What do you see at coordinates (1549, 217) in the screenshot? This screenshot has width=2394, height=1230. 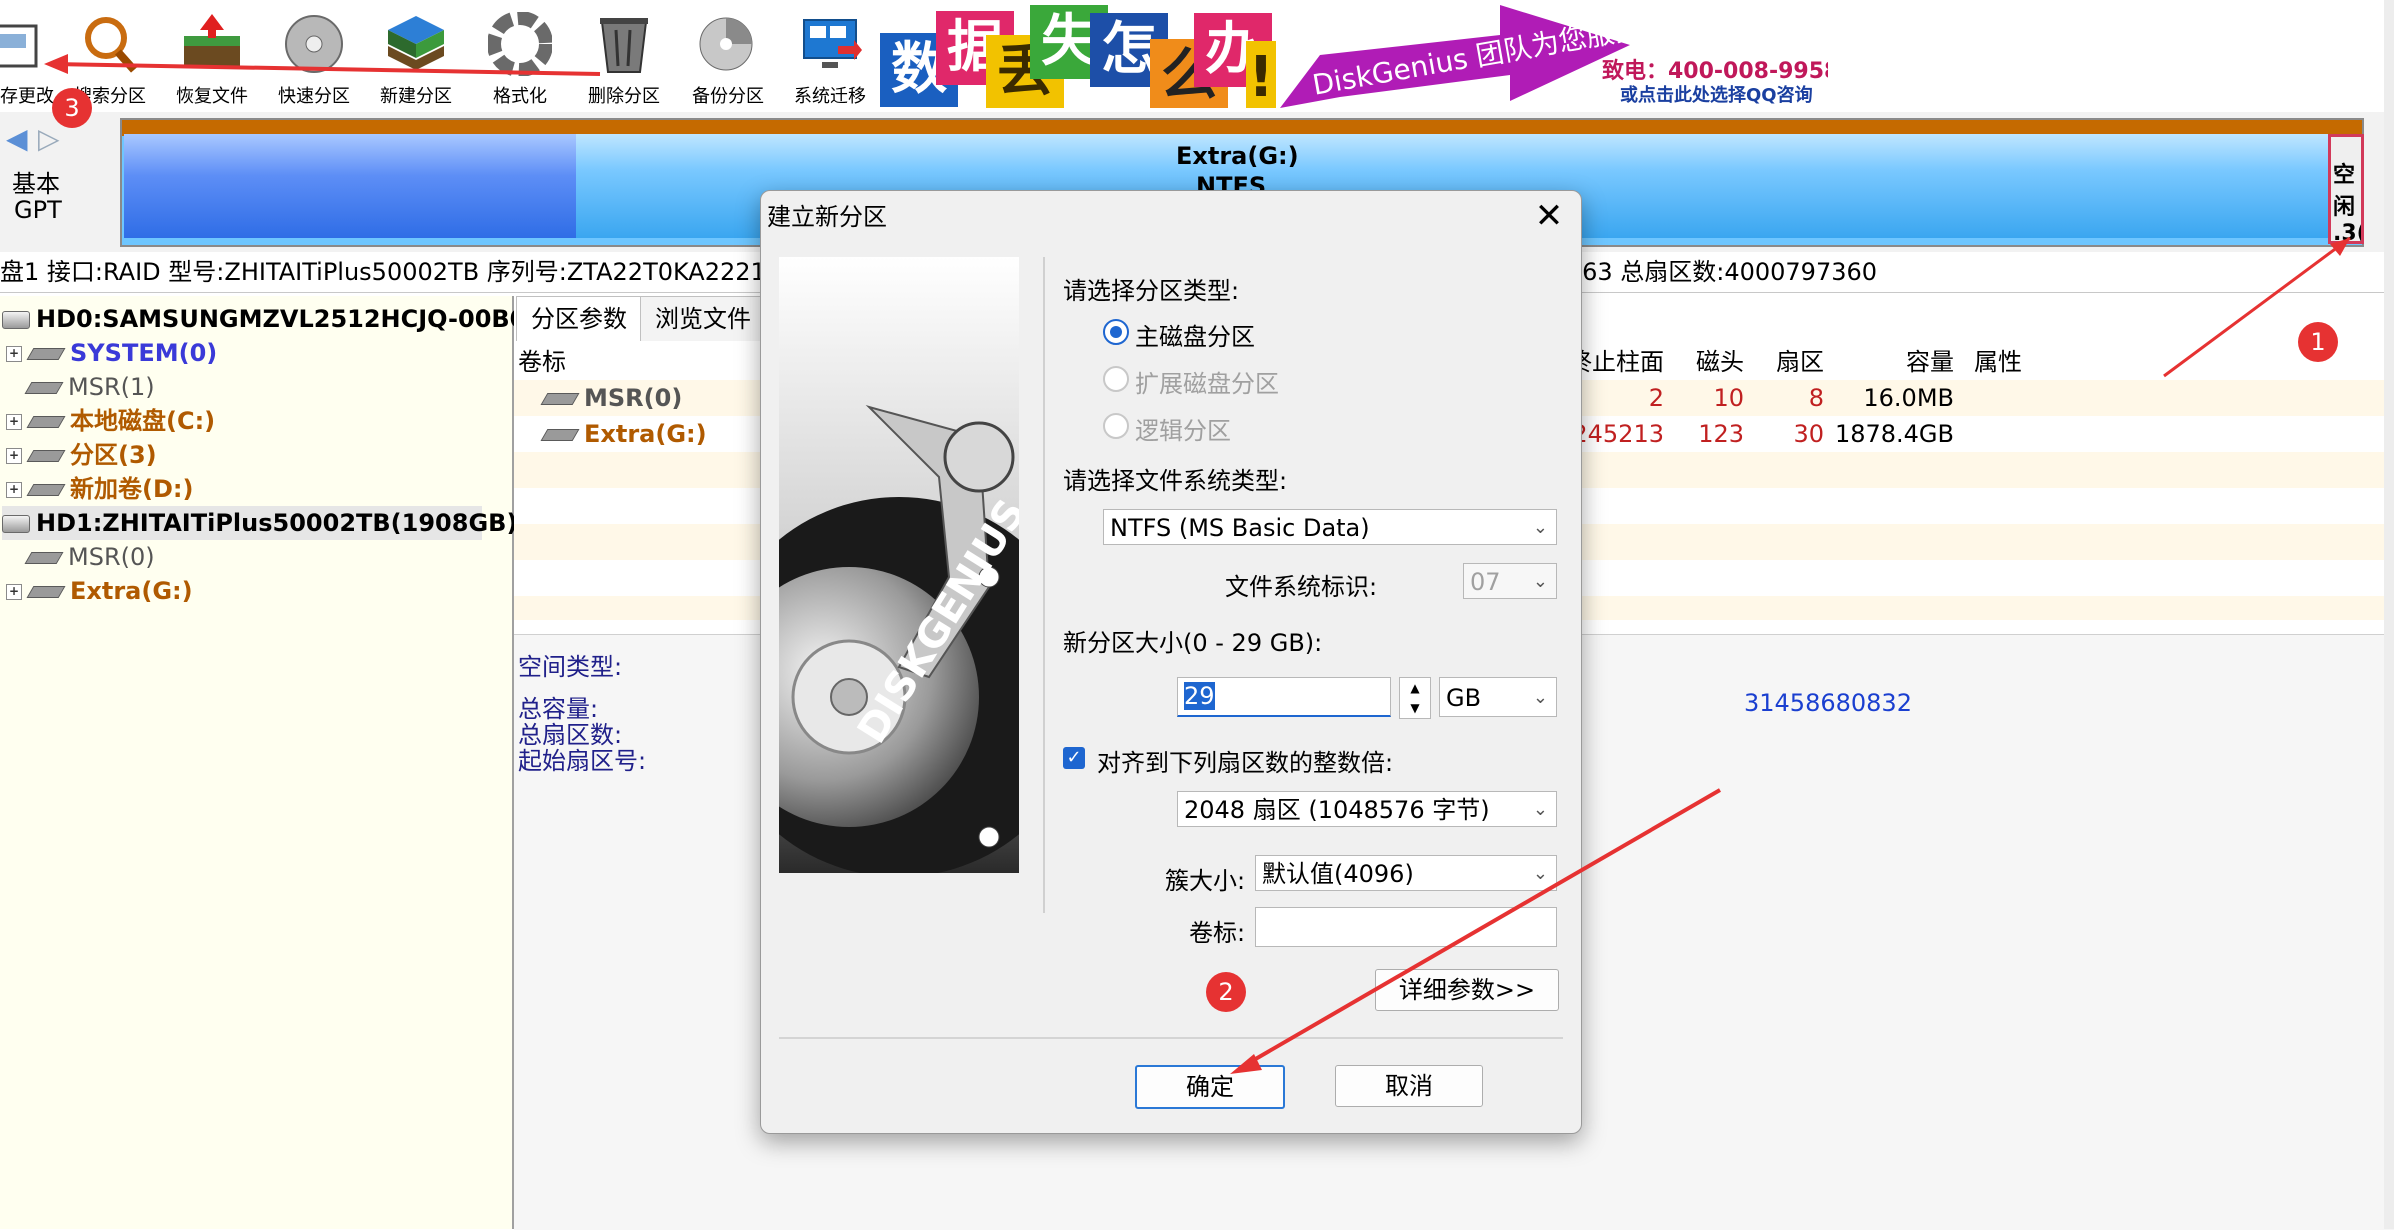 I see `close-icon: ✕` at bounding box center [1549, 217].